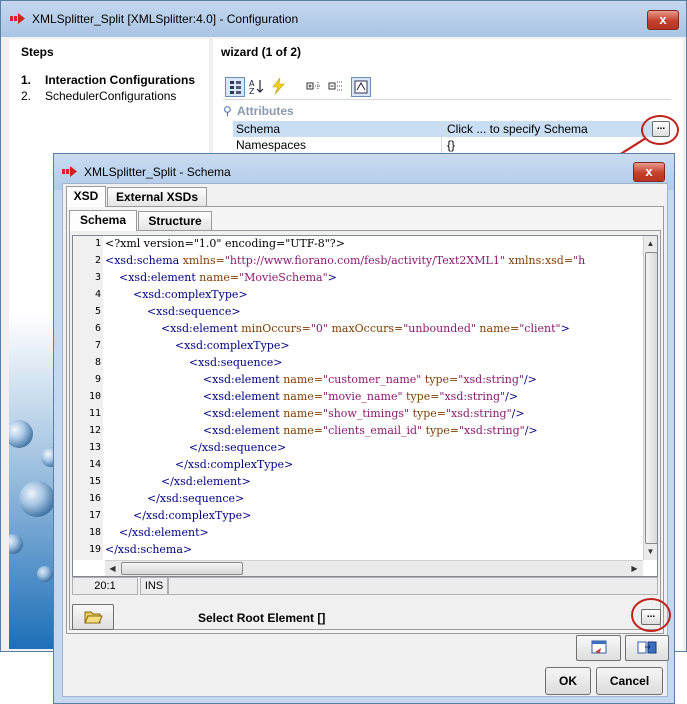 This screenshot has width=687, height=704. What do you see at coordinates (94, 464) in the screenshot?
I see `line-number: 14` at bounding box center [94, 464].